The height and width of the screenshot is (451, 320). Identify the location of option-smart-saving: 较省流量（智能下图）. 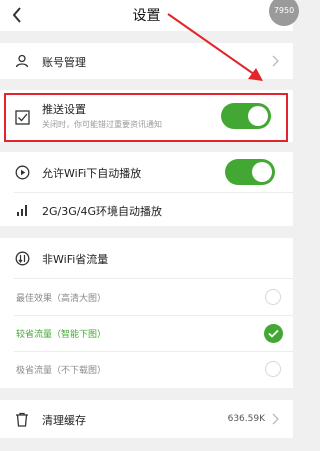
(146, 333).